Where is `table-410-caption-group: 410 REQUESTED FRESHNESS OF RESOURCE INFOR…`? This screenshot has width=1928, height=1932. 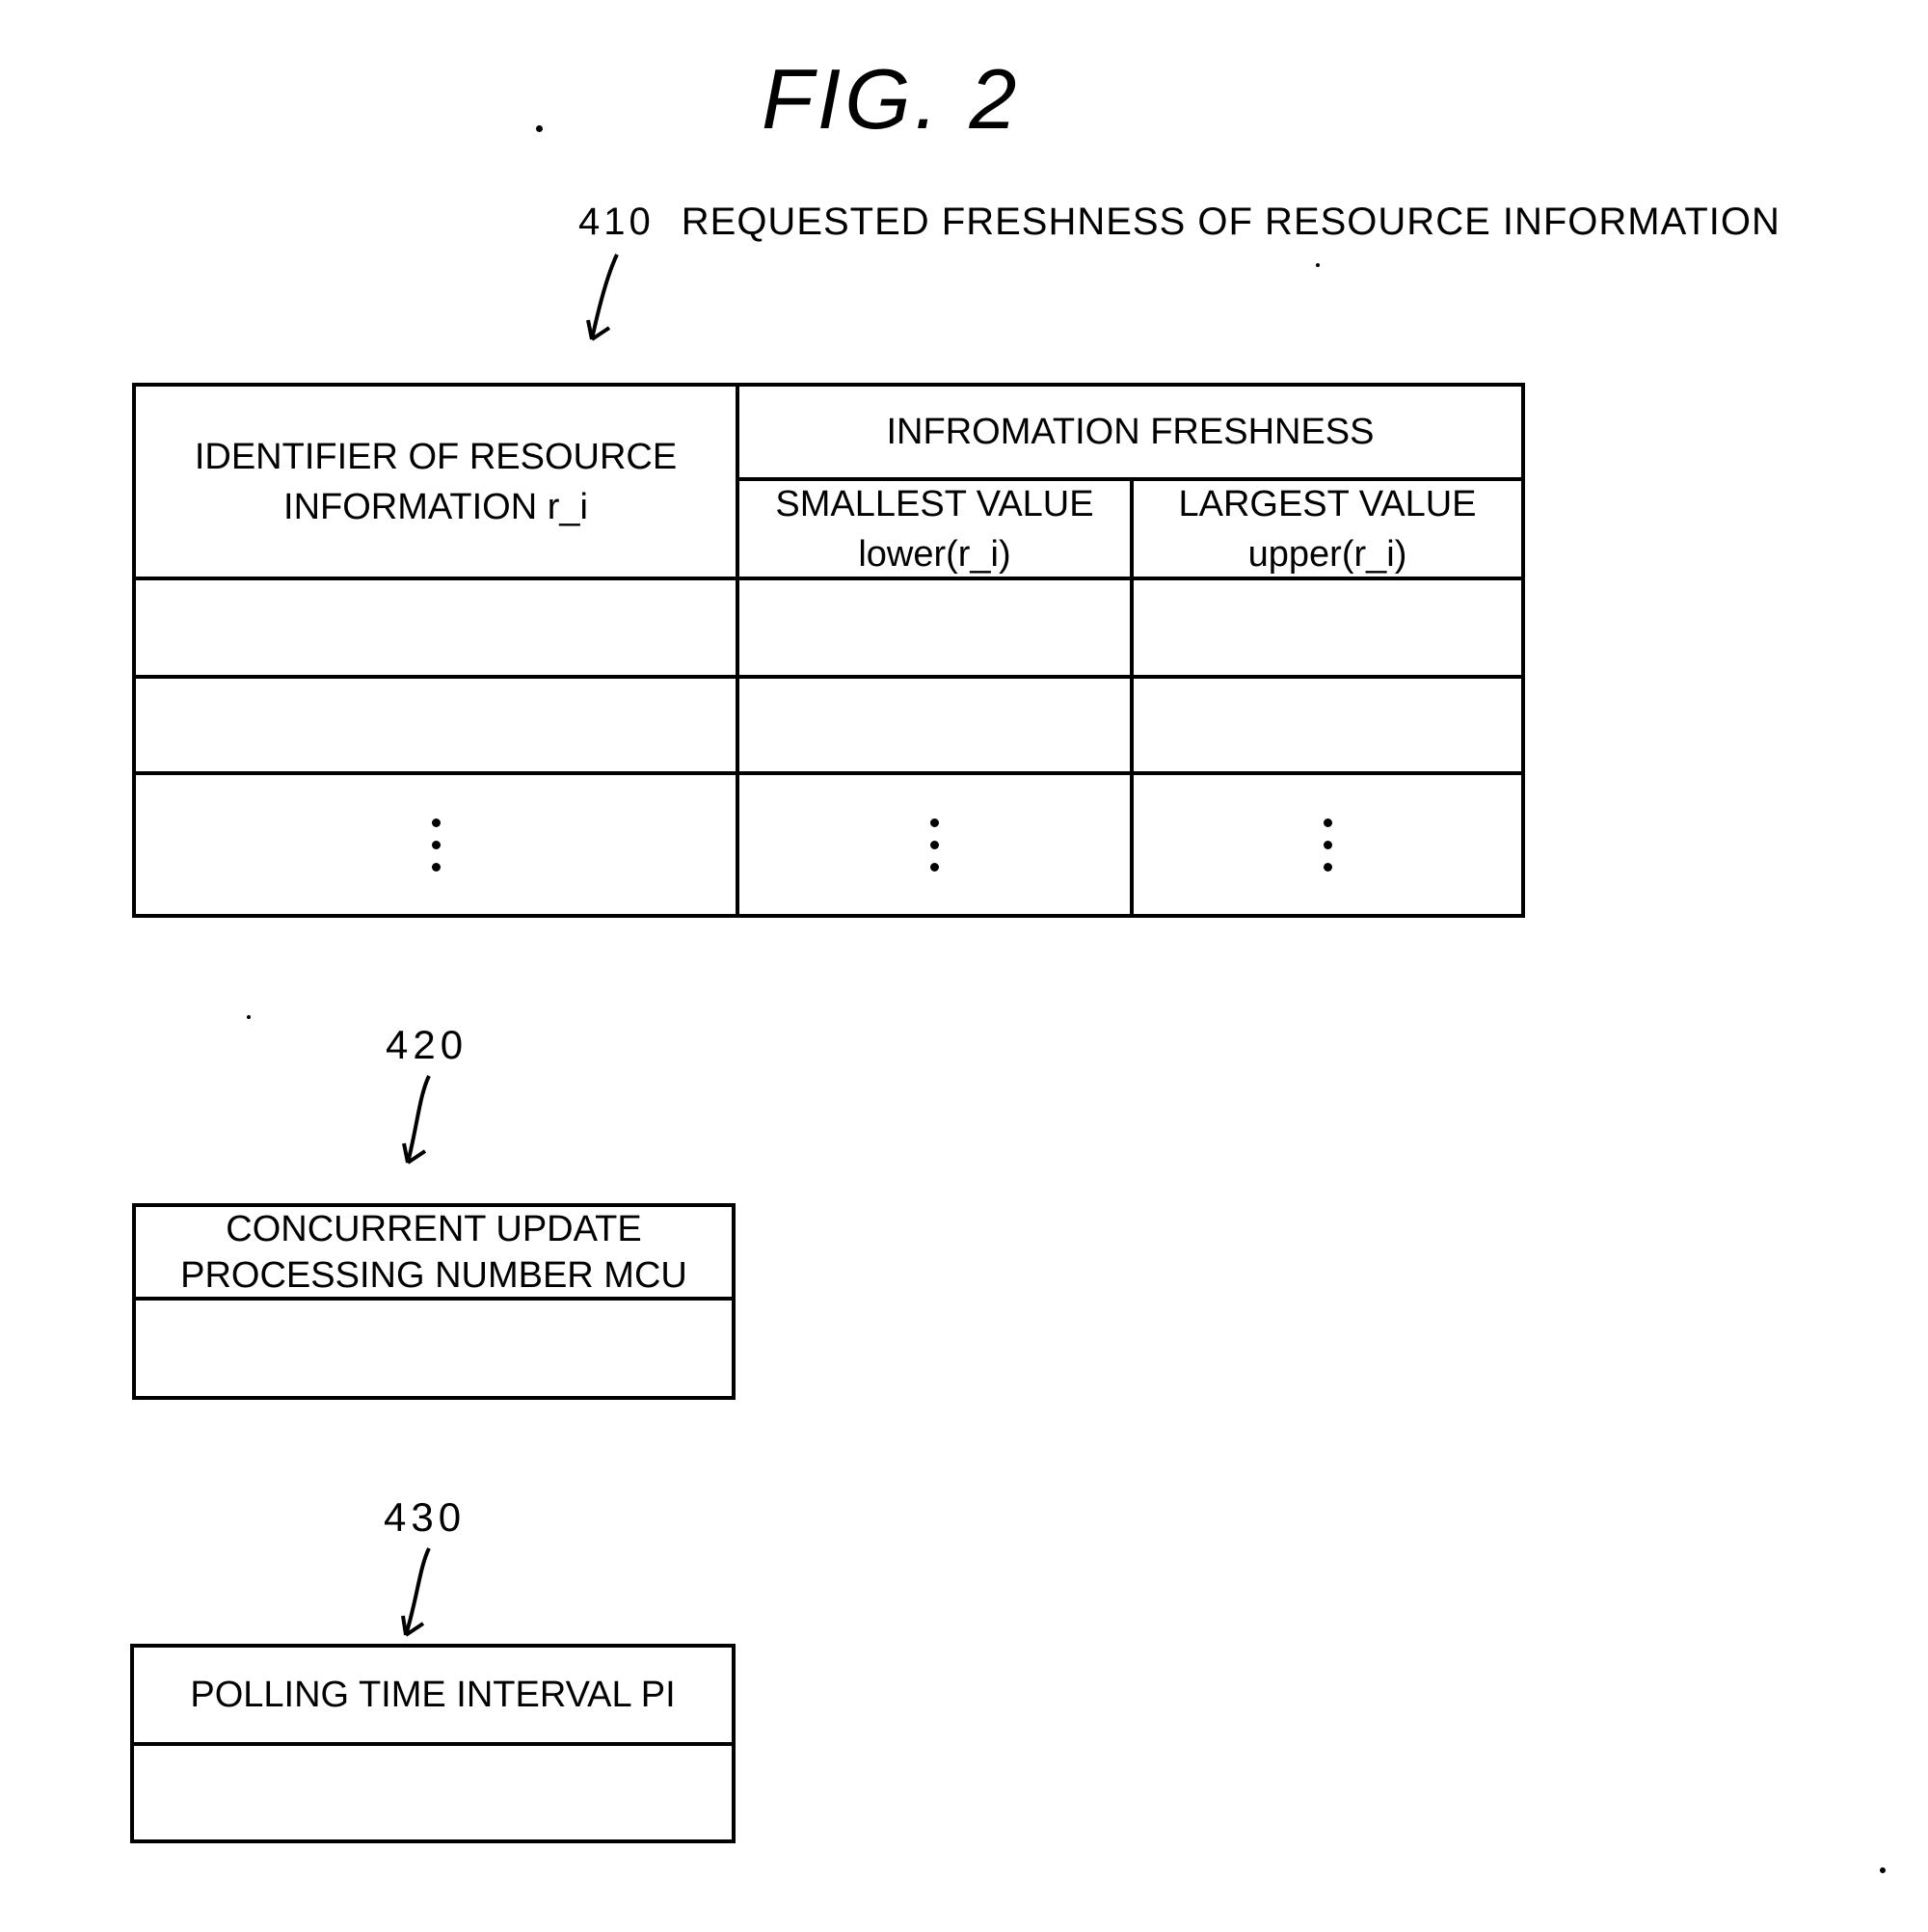
table-410-caption-group: 410 REQUESTED FRESHNESS OF RESOURCE INFOR… is located at coordinates (1179, 223).